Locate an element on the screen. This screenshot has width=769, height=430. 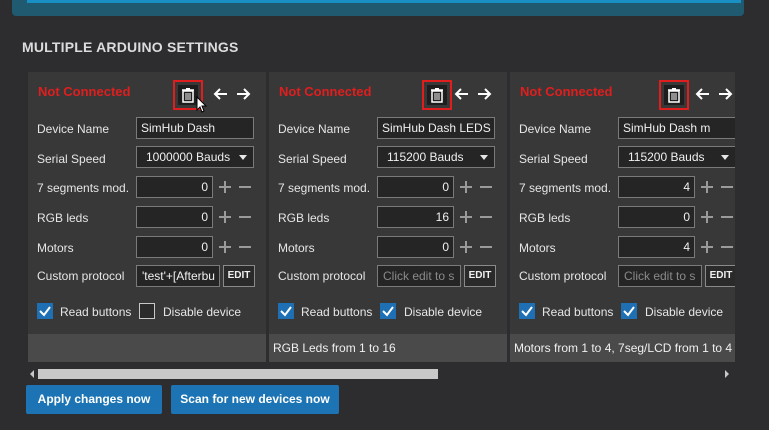
horizontal-scrollbar is located at coordinates (381, 374).